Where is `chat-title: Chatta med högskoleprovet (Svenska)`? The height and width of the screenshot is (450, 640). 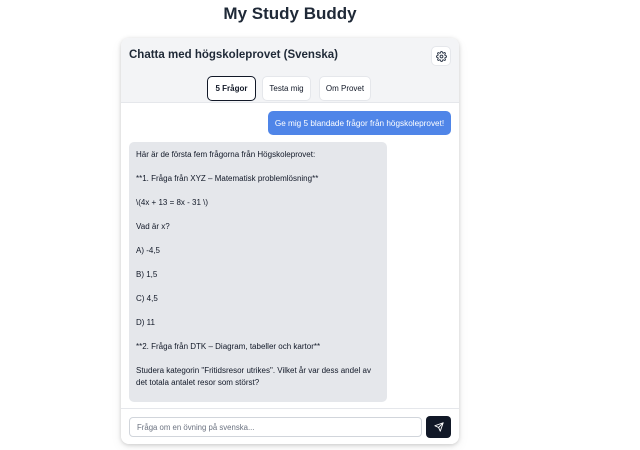 chat-title: Chatta med högskoleprovet (Svenska) is located at coordinates (233, 55).